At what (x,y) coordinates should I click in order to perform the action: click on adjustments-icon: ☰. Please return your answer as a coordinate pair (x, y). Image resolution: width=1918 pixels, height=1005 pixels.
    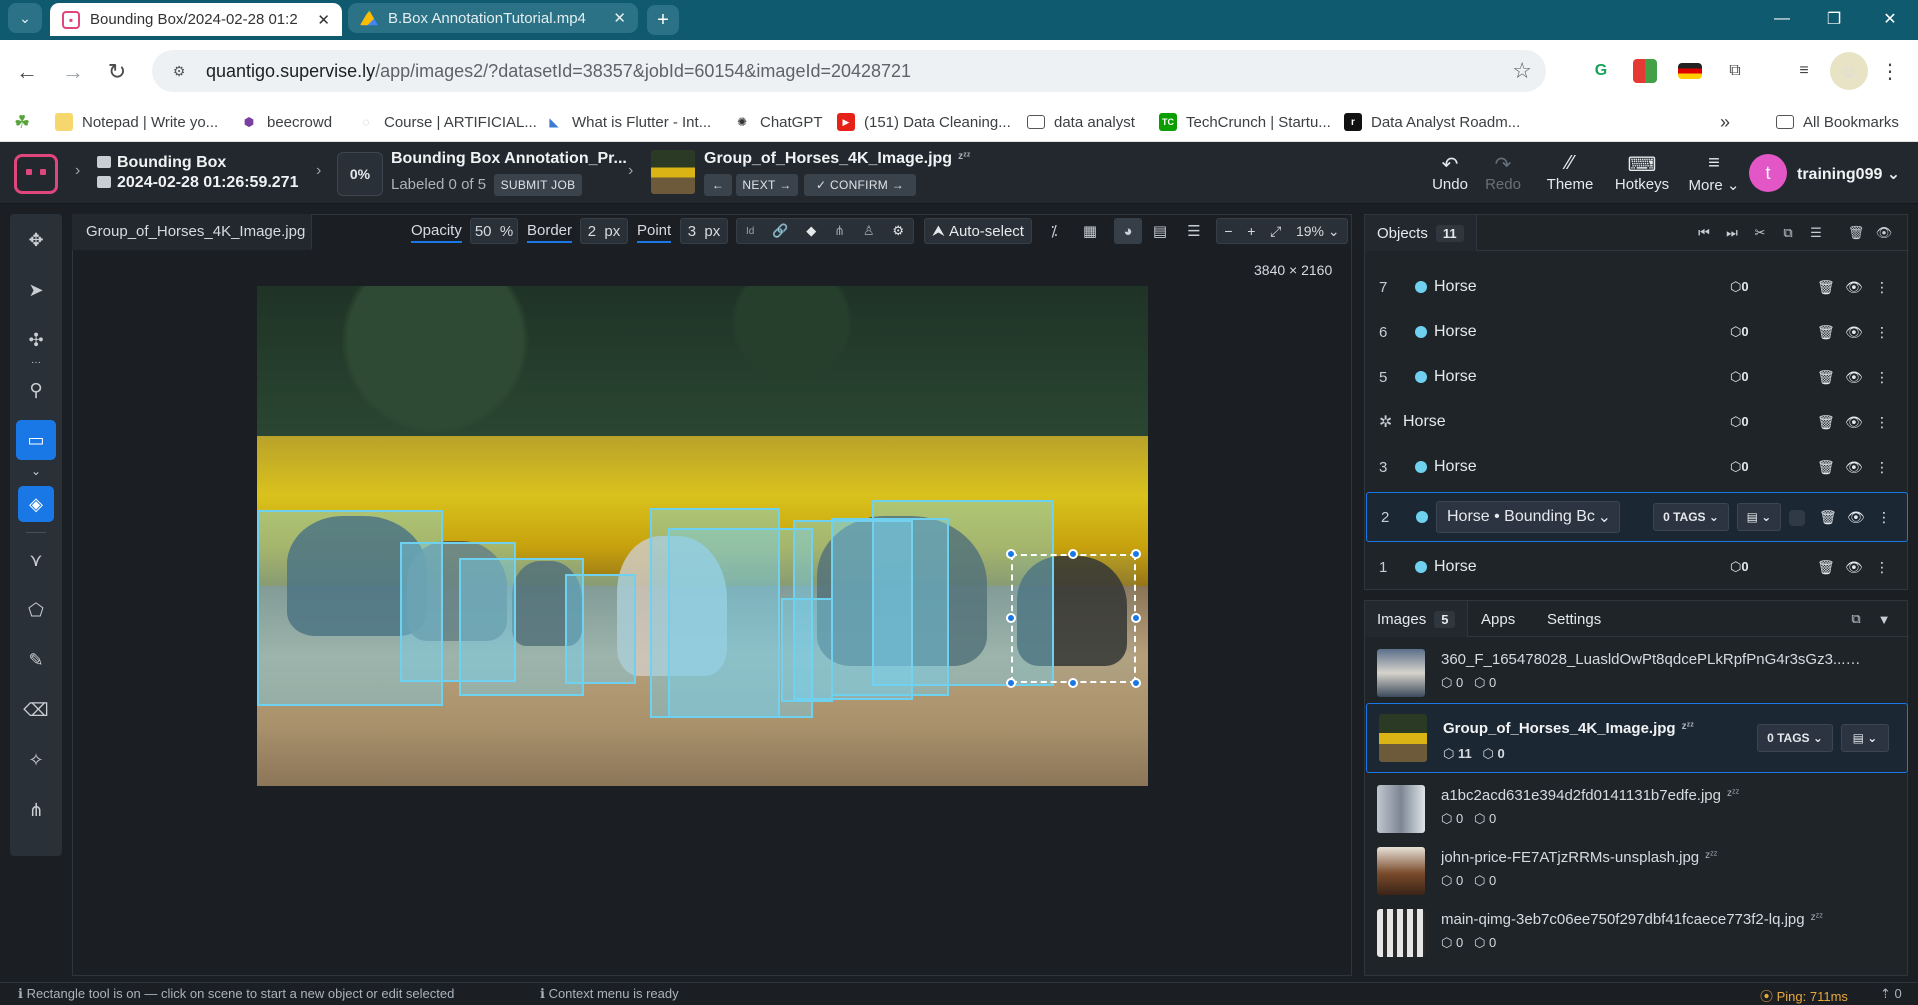
    Looking at the image, I should click on (1194, 231).